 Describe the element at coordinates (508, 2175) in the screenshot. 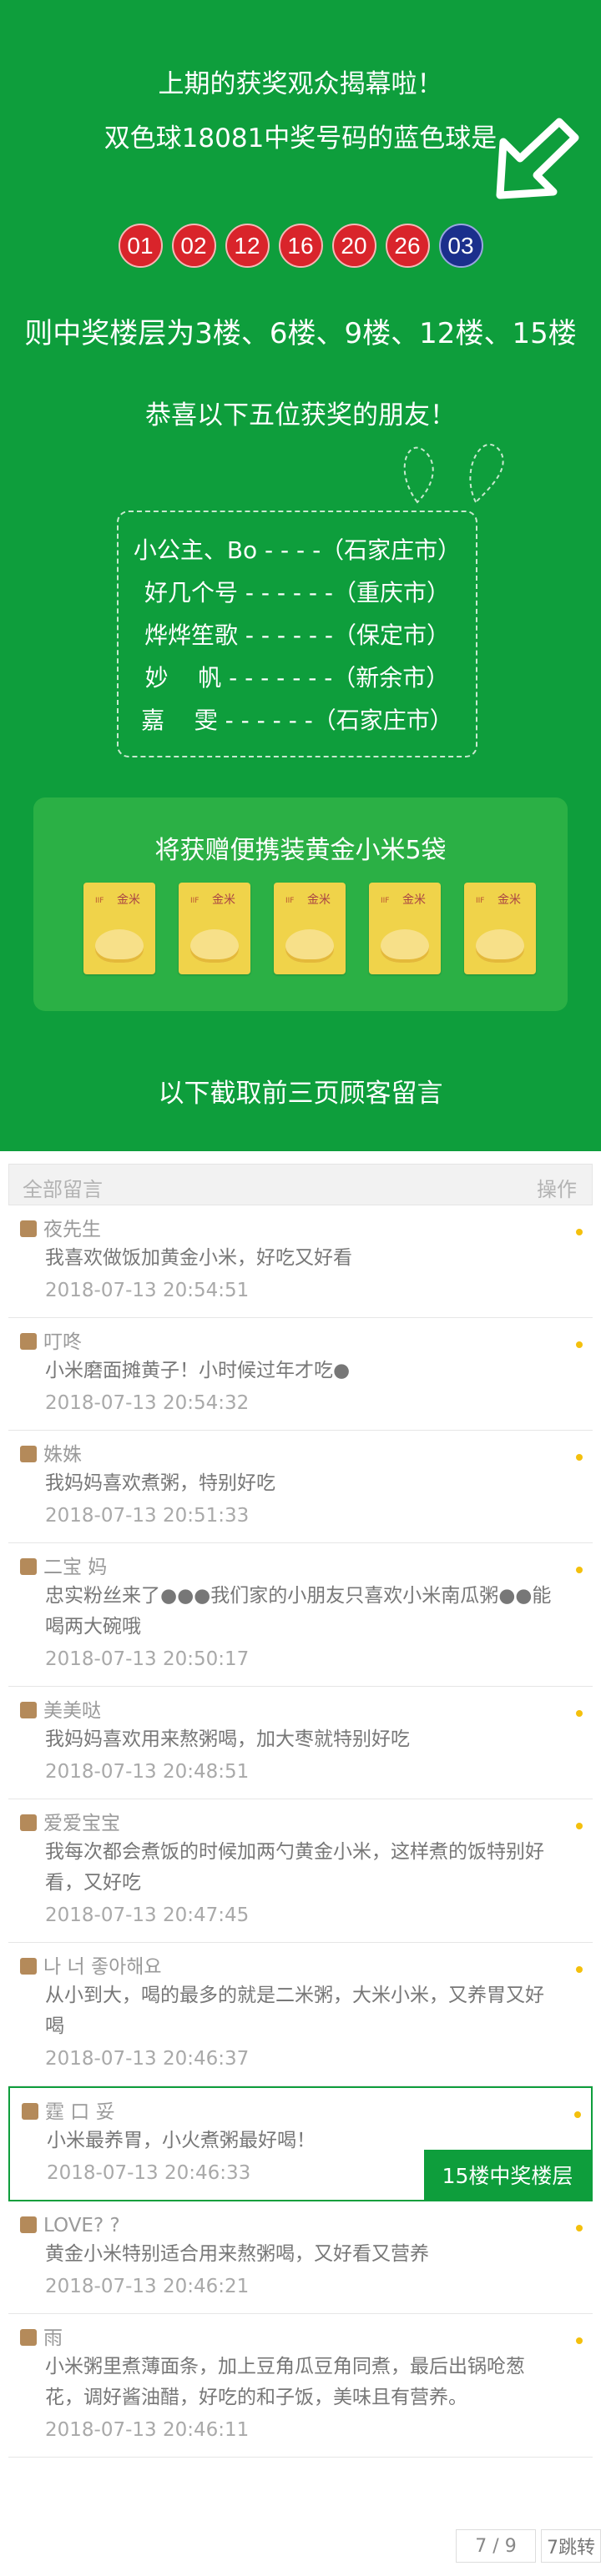

I see `winning-floor-badge: 15楼中奖楼层` at that location.